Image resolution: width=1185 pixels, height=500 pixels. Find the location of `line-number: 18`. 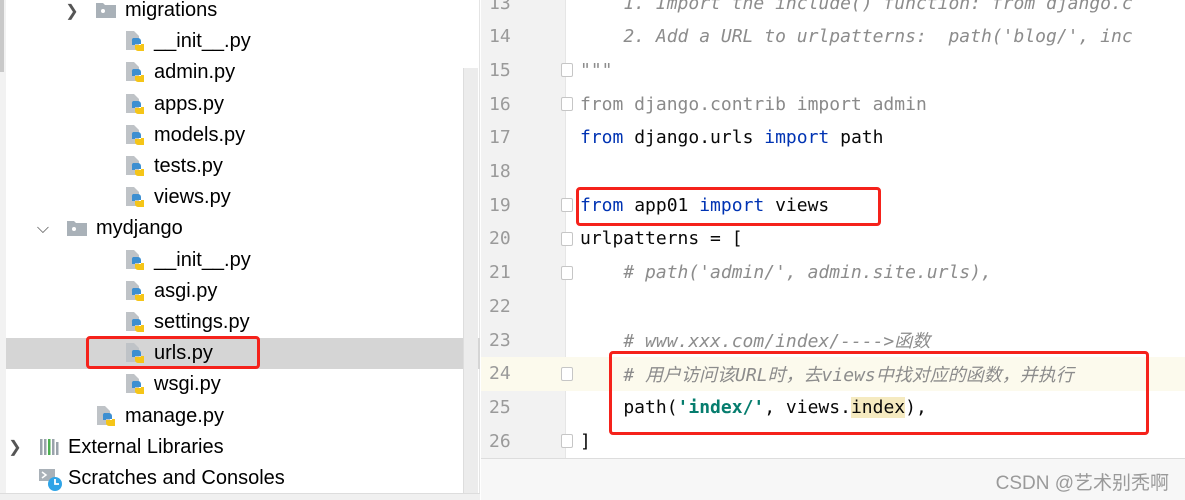

line-number: 18 is located at coordinates (500, 171).